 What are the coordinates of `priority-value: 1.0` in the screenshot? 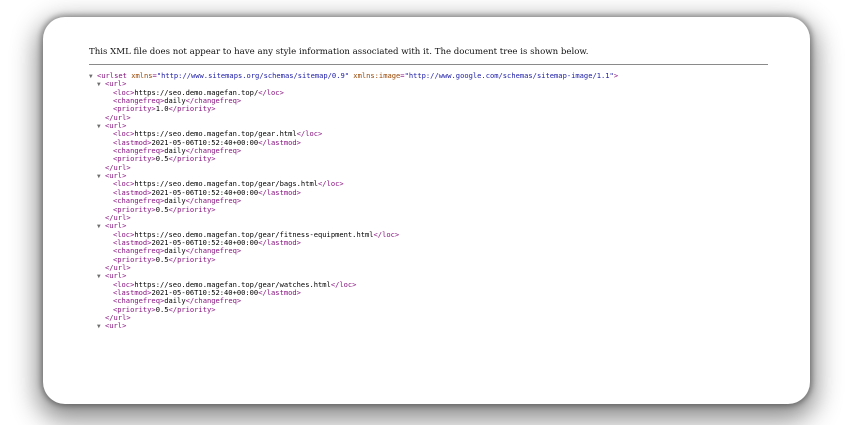 It's located at (162, 109).